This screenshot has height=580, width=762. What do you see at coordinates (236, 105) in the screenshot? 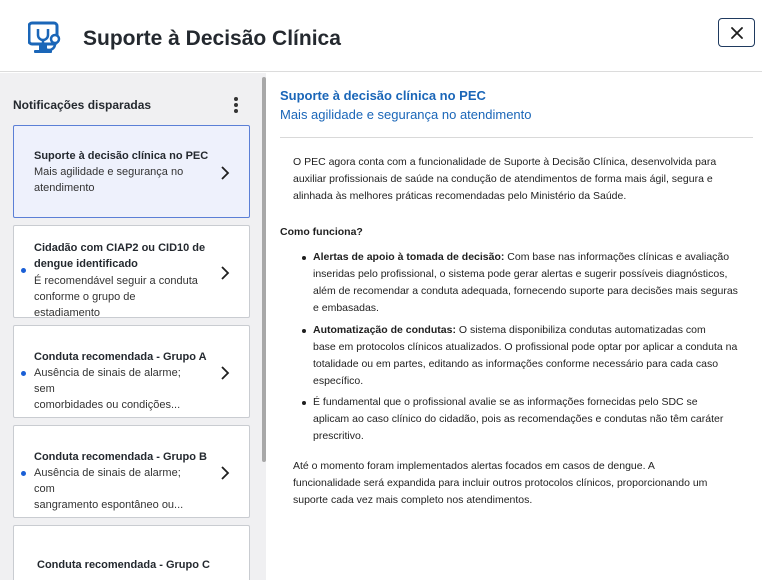
I see `more-options-icon` at bounding box center [236, 105].